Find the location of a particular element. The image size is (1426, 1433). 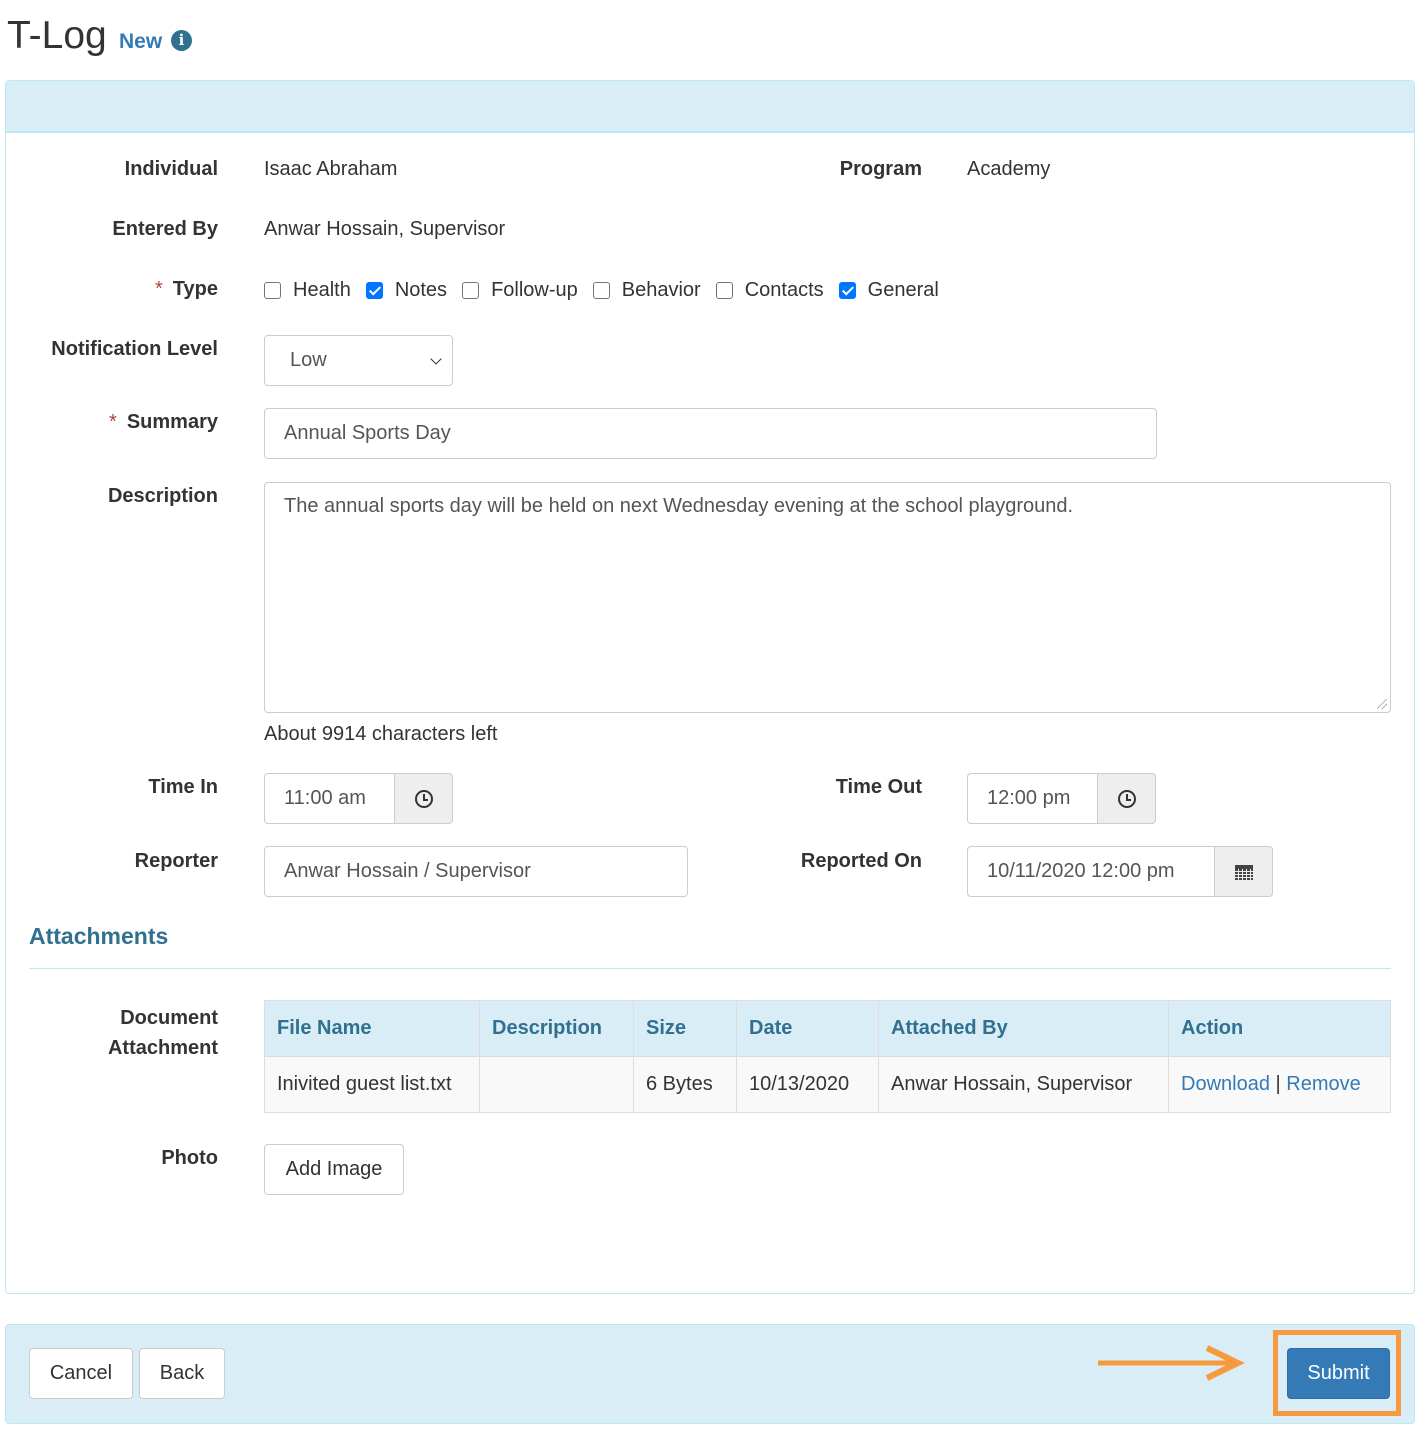

checkbox-follow-up is located at coordinates (471, 290).